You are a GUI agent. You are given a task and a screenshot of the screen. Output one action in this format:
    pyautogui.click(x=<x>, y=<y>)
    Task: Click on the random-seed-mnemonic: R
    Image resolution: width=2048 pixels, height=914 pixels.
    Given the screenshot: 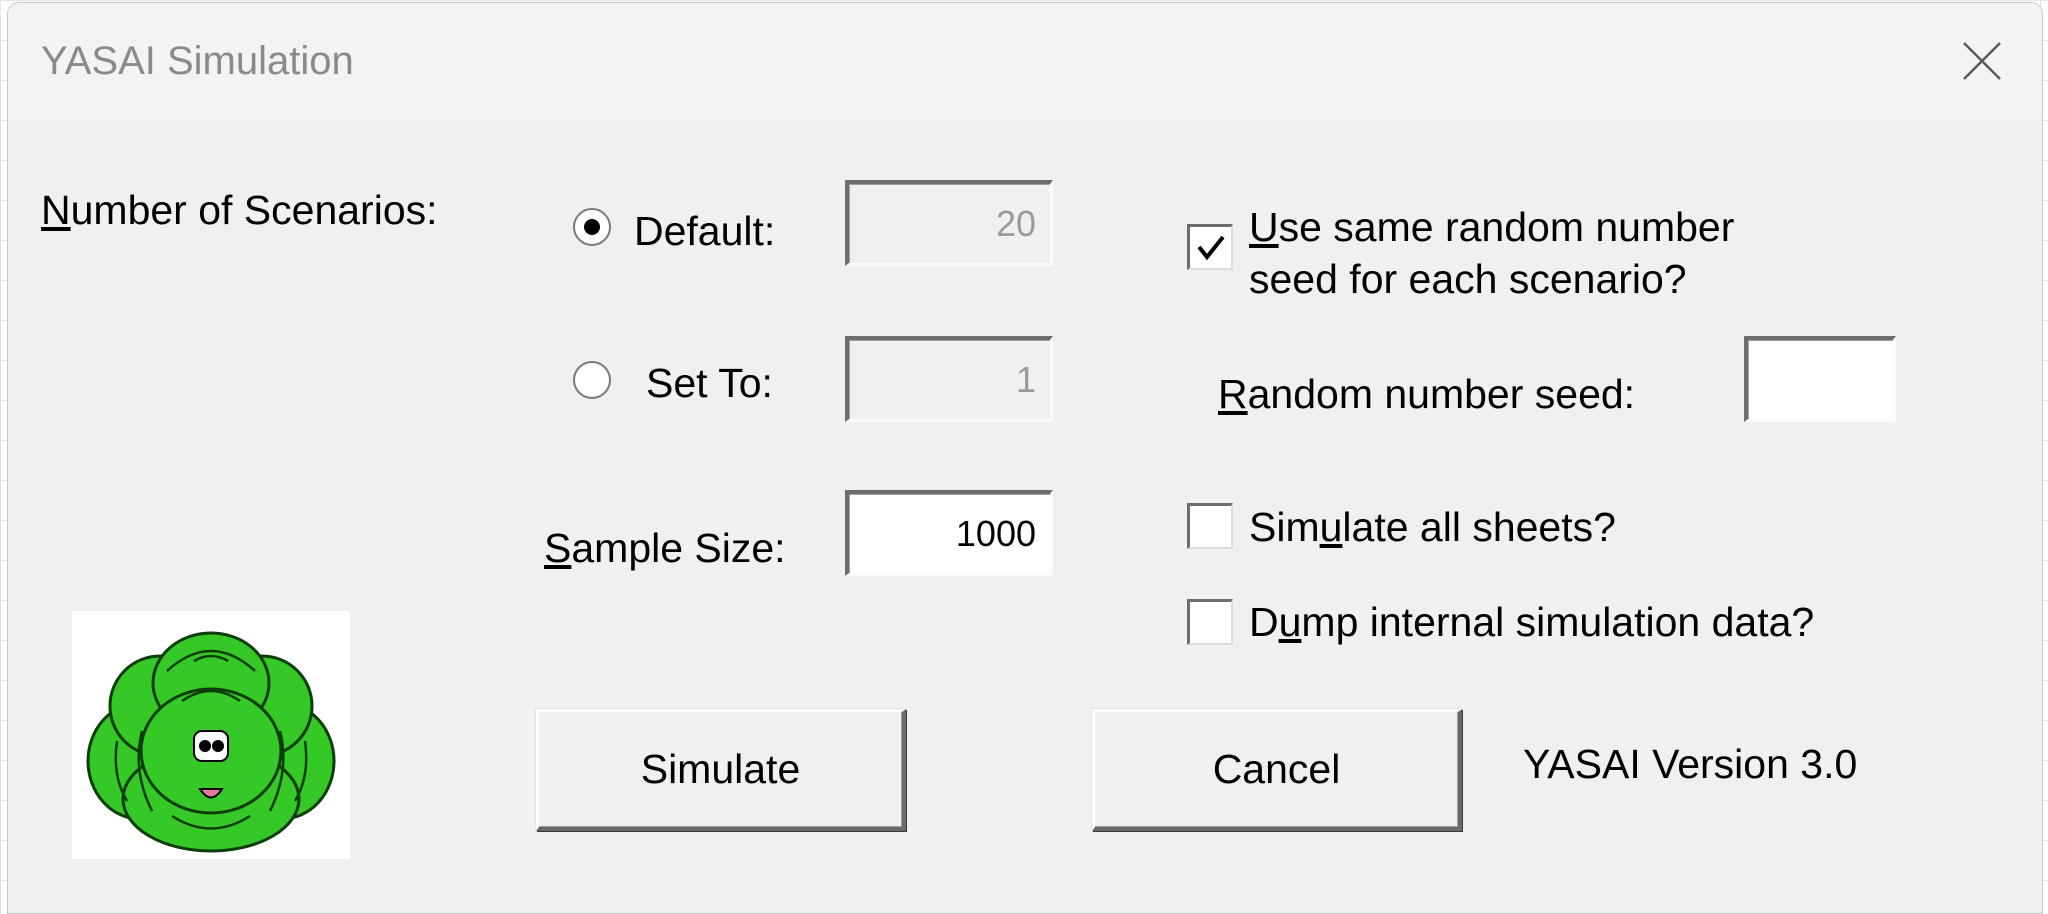 What is the action you would take?
    pyautogui.click(x=1233, y=394)
    